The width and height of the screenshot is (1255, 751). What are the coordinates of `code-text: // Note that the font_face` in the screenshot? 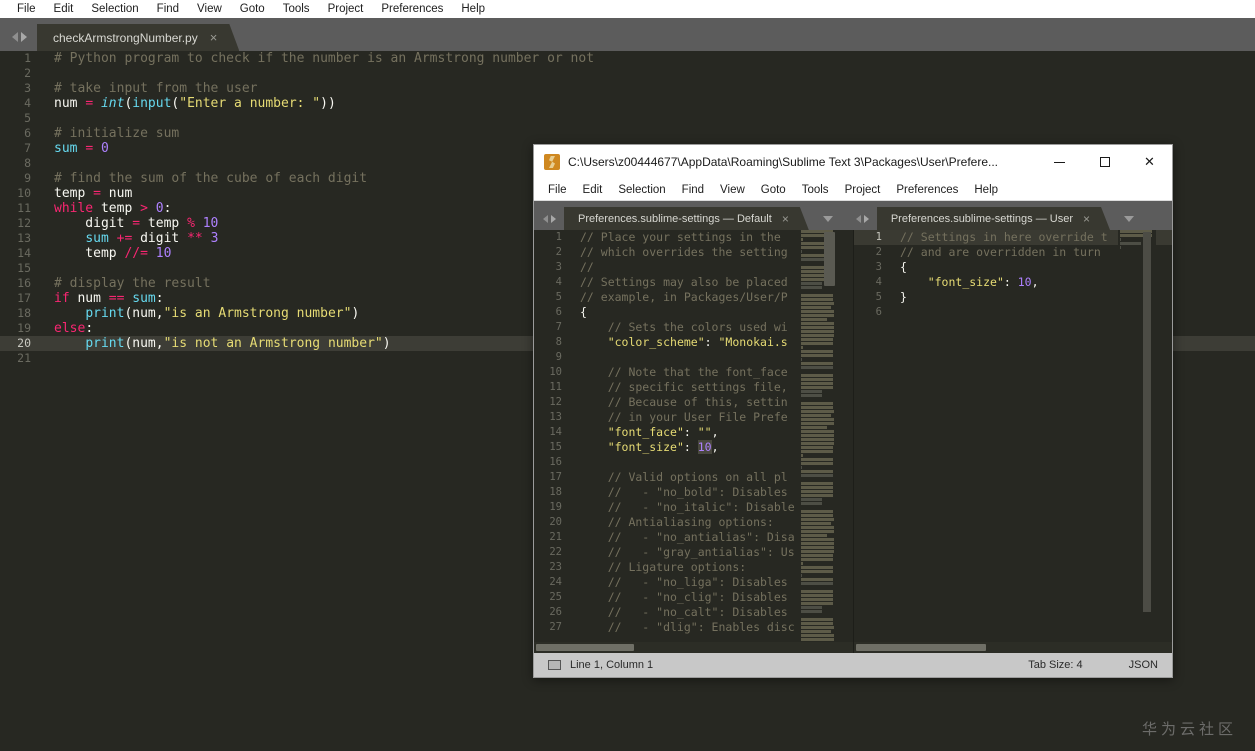 It's located at (679, 372).